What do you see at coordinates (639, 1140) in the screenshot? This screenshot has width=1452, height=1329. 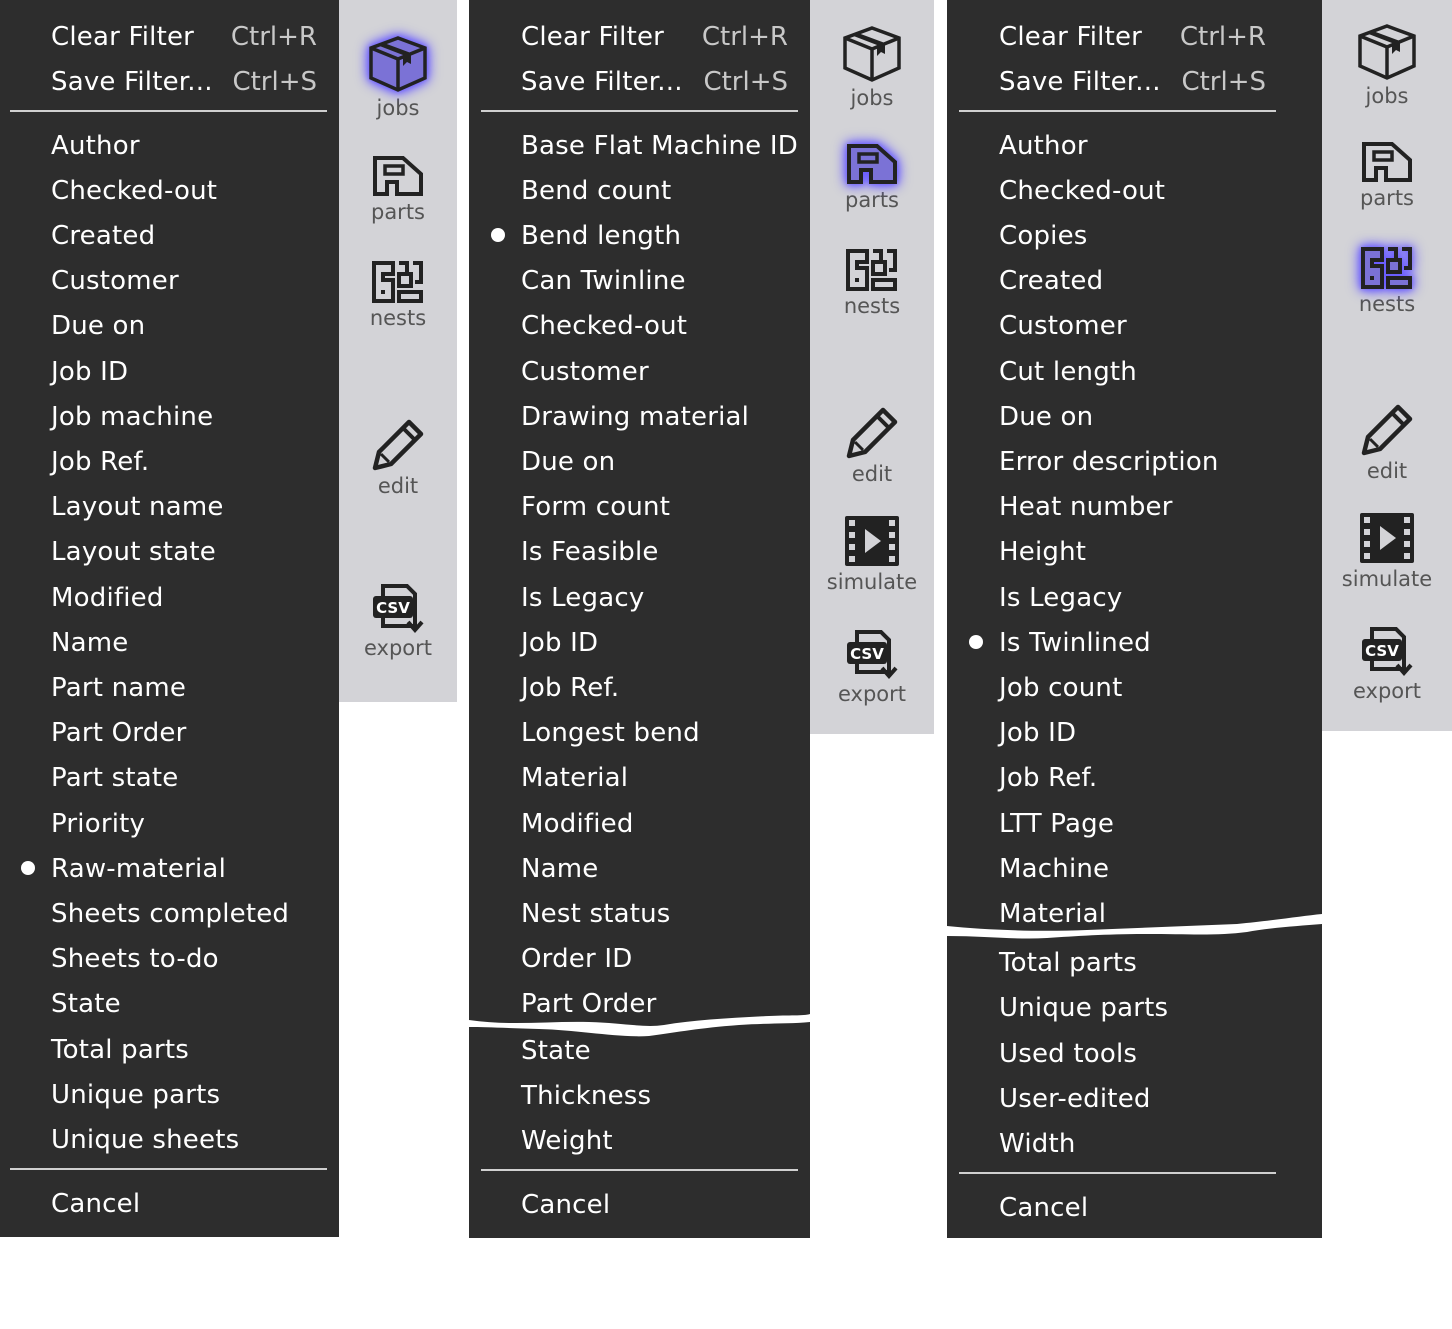 I see `filter-column-item: Weight` at bounding box center [639, 1140].